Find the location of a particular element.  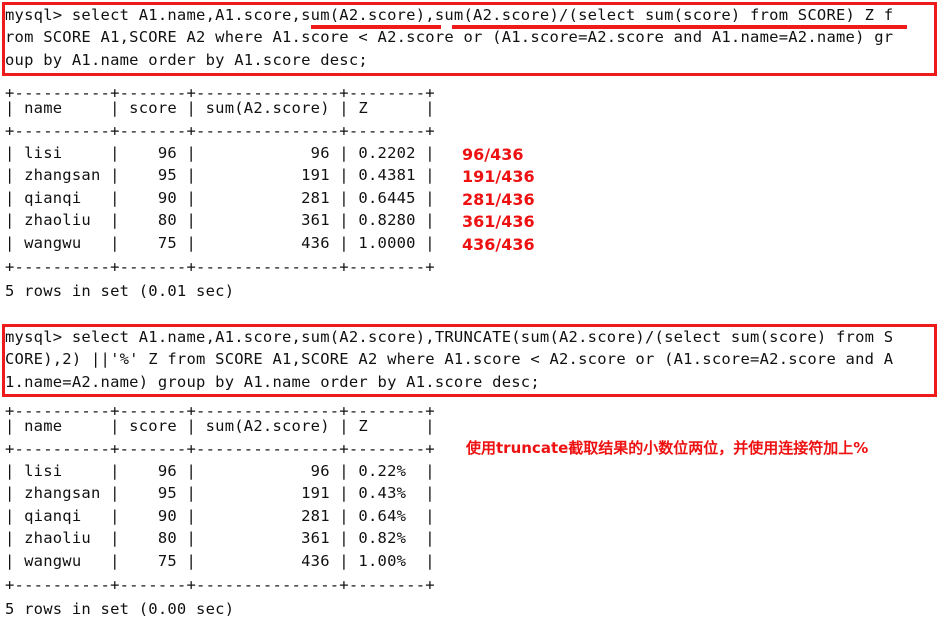

result-1-row-5: | wangwu | 75 | 436 | 1.0000 | is located at coordinates (220, 242).